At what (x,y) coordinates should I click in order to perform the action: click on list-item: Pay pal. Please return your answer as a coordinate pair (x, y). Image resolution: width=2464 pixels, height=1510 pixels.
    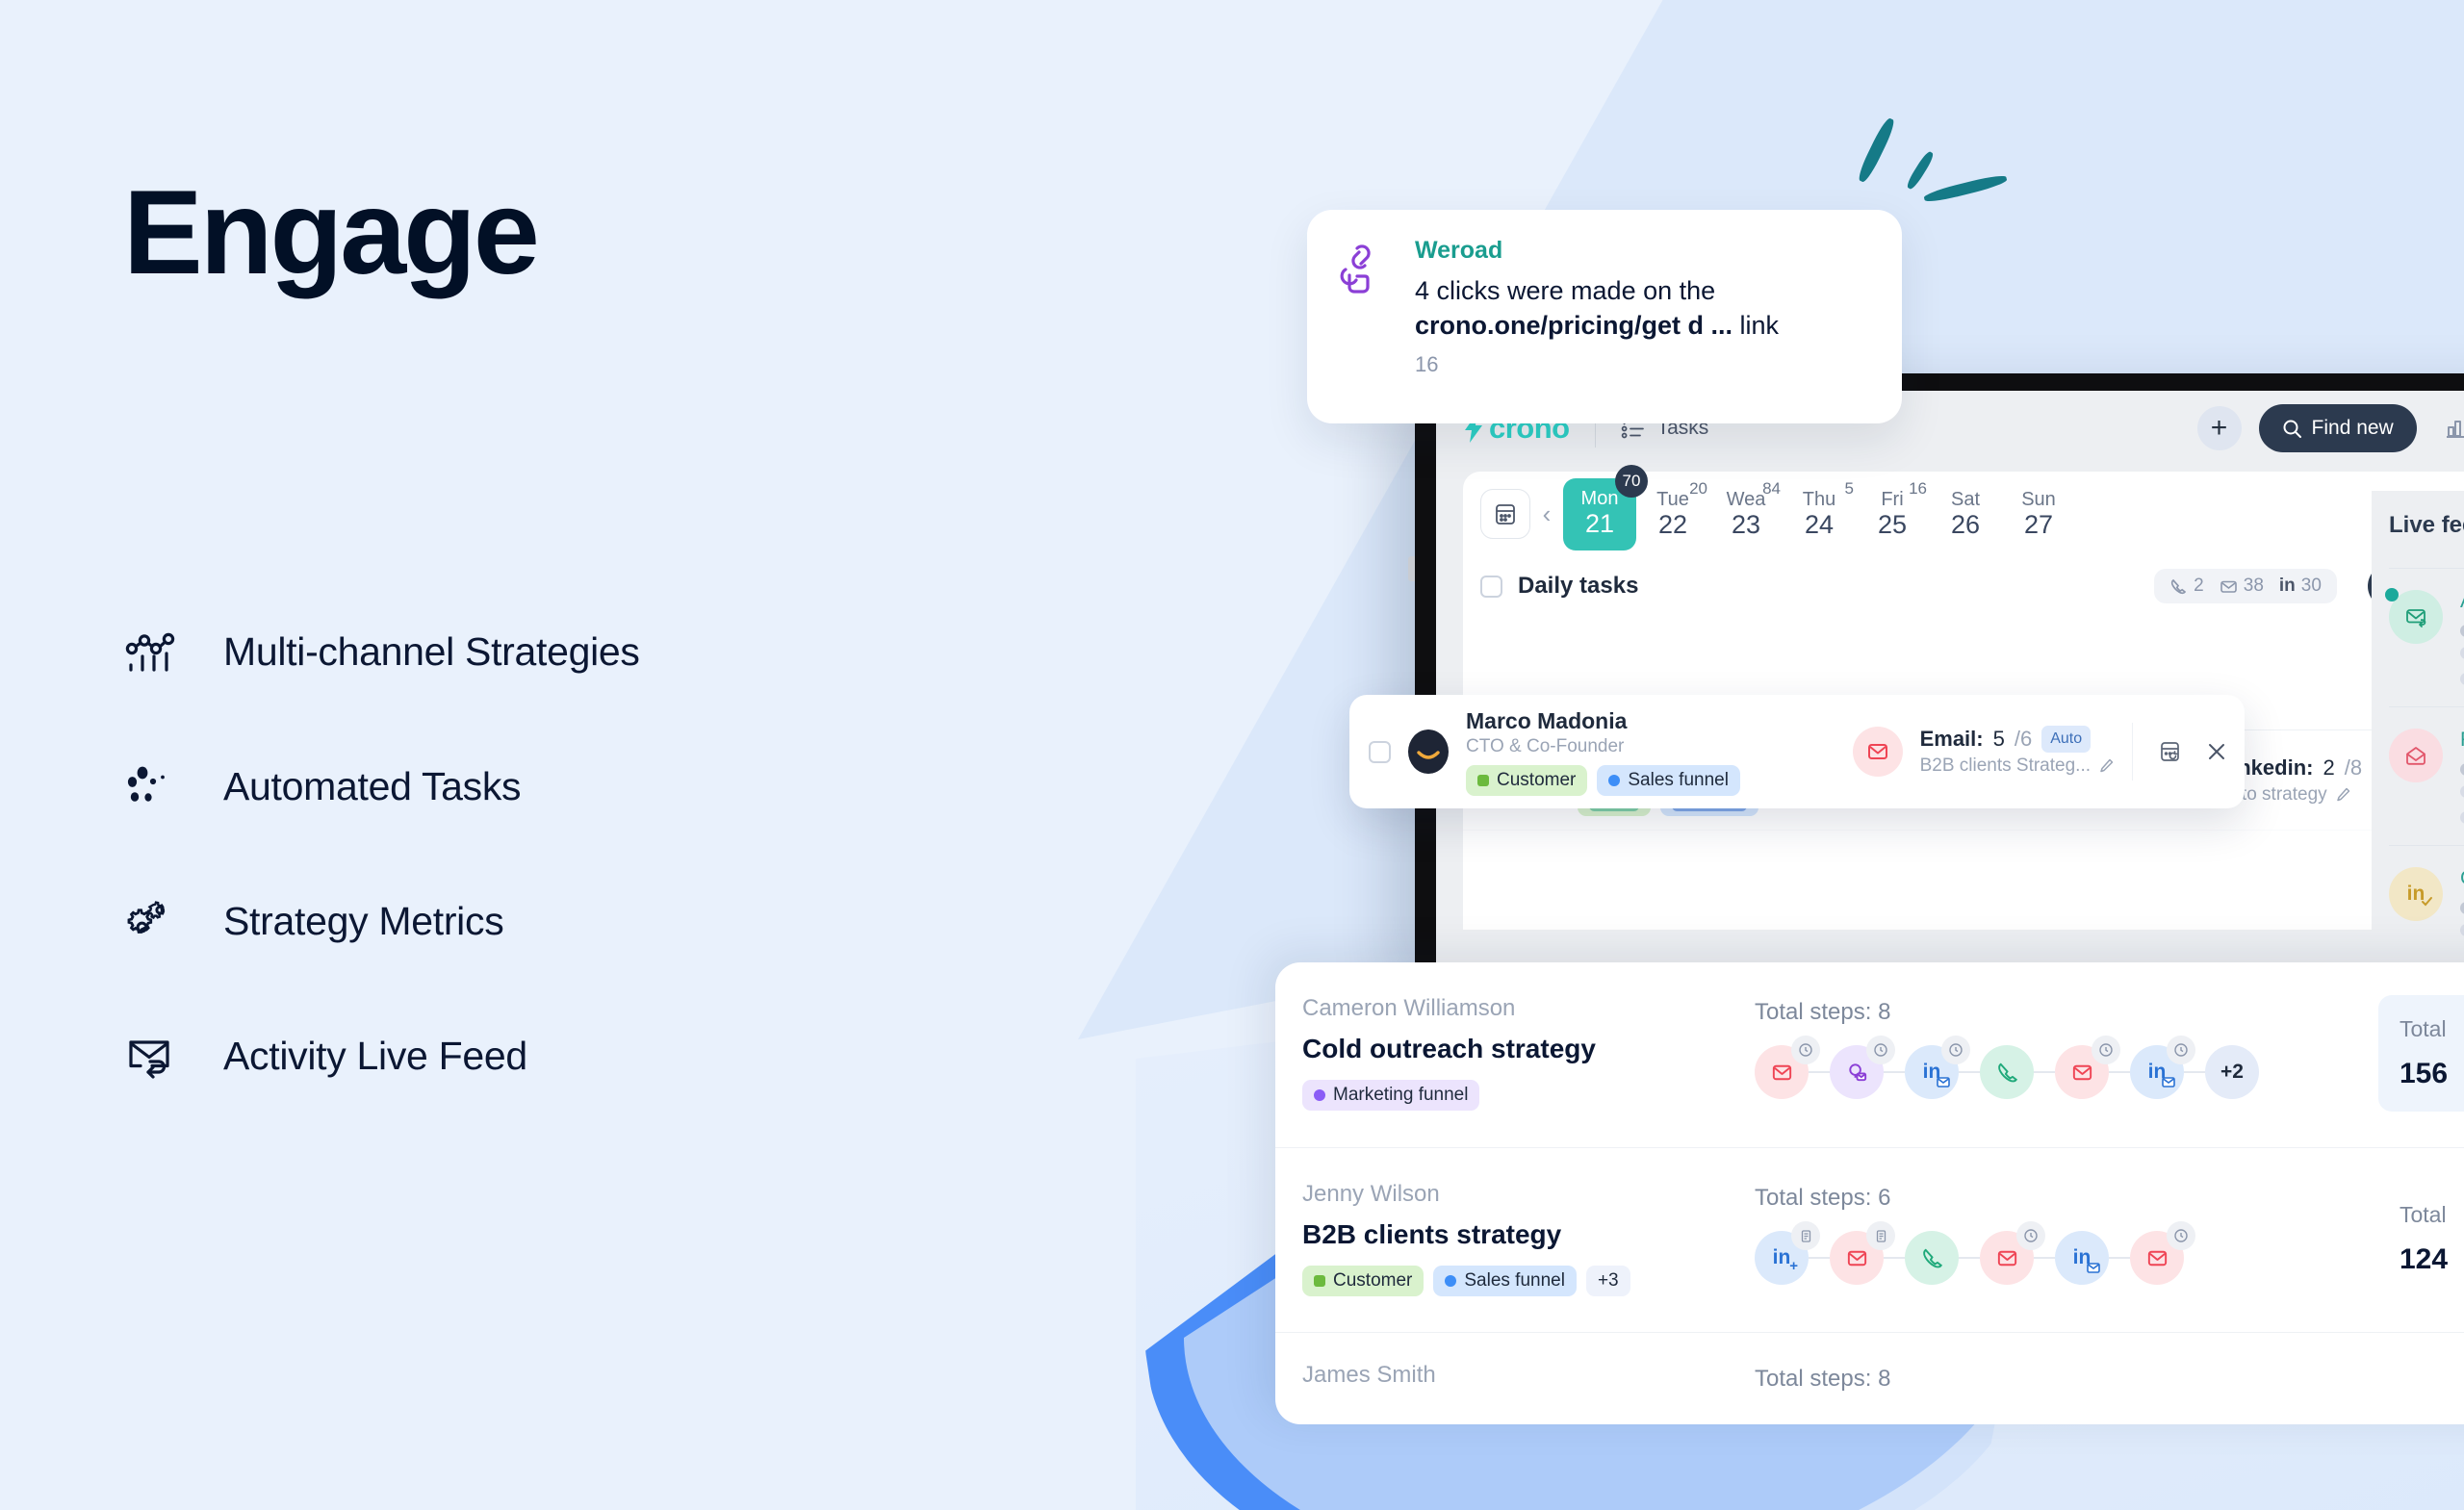
    Looking at the image, I should click on (2426, 775).